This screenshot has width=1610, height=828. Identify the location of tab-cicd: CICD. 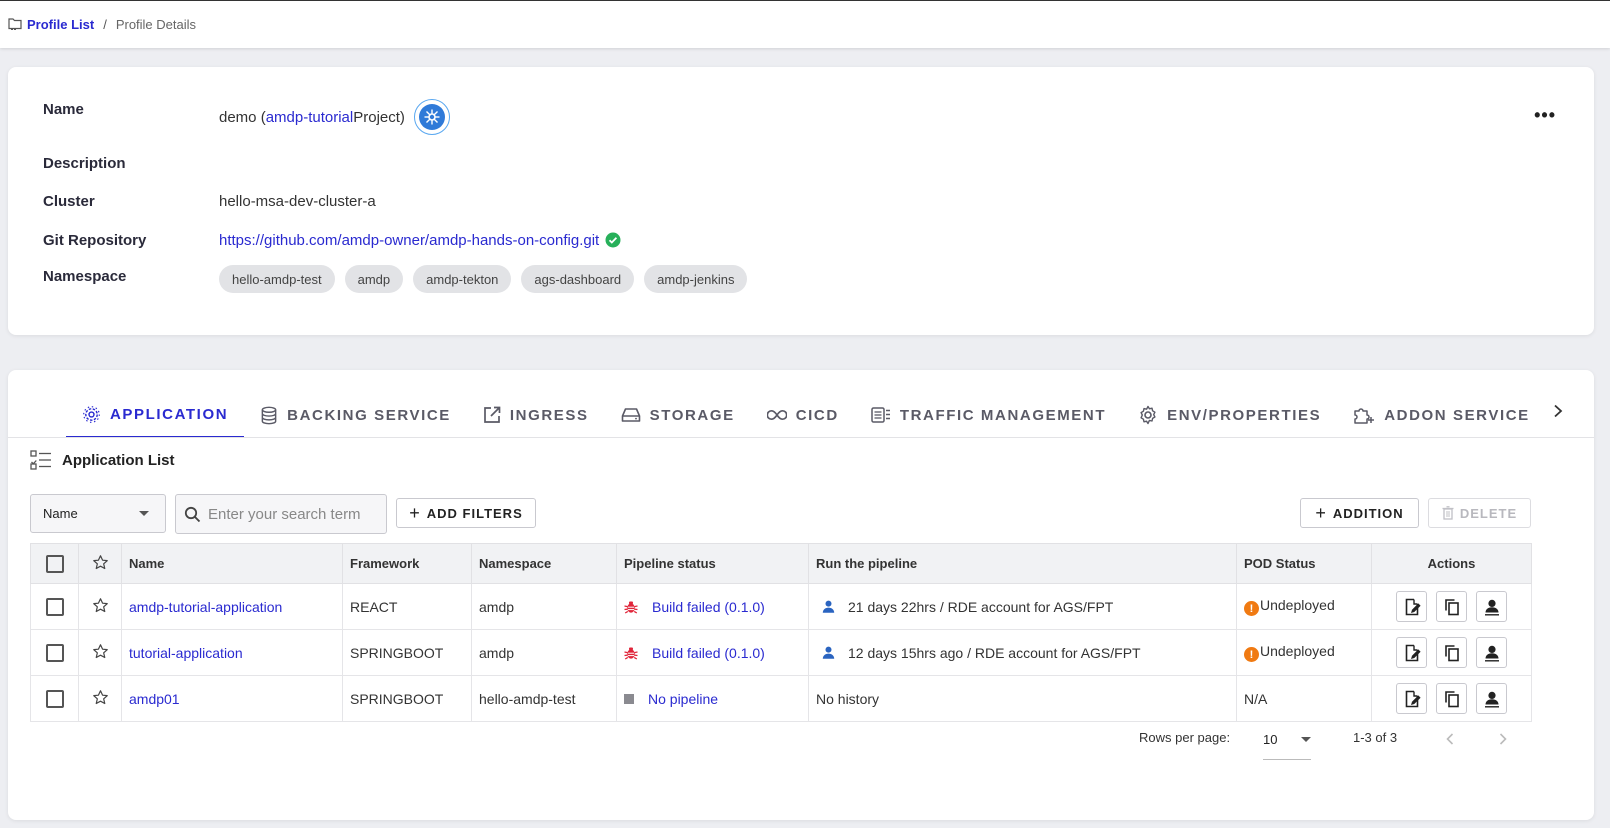
(803, 415).